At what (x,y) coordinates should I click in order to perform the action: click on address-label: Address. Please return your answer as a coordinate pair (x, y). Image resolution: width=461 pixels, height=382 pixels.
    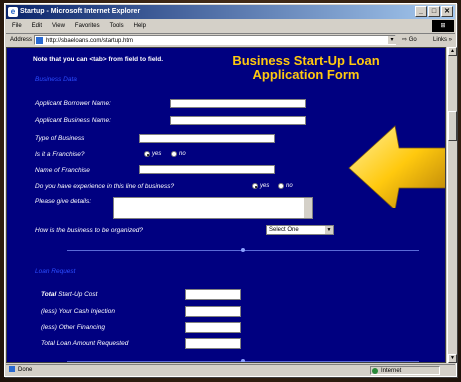
    Looking at the image, I should click on (21, 40).